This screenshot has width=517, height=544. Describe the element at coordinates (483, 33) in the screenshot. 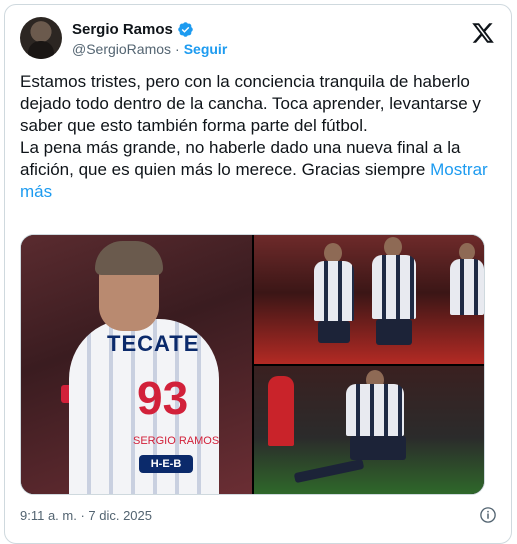

I see `x-logo-icon` at that location.